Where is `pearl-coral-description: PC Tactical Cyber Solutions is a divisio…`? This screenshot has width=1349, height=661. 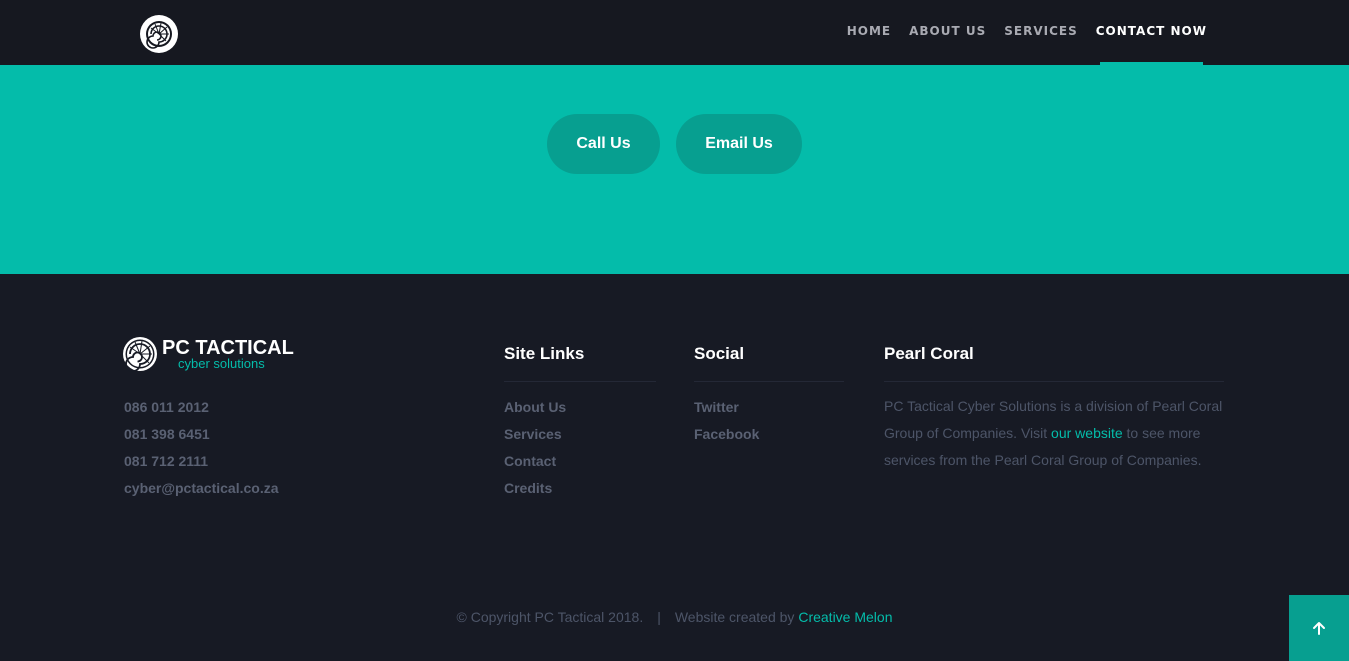 pearl-coral-description: PC Tactical Cyber Solutions is a divisio… is located at coordinates (1054, 433).